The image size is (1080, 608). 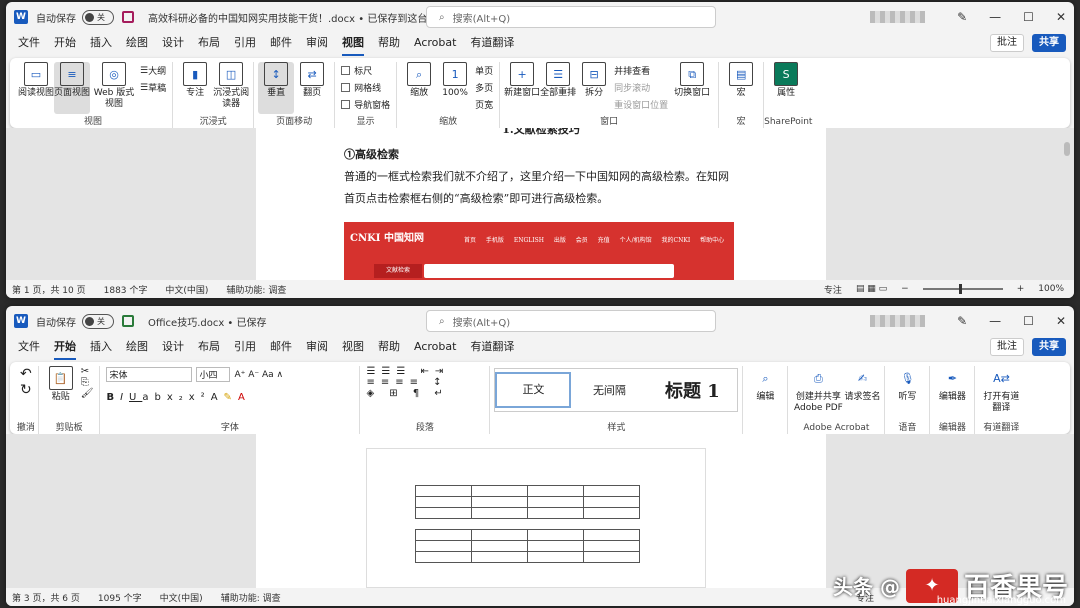 What do you see at coordinates (641, 70) in the screenshot?
I see `side-by-side-button: 并排查看` at bounding box center [641, 70].